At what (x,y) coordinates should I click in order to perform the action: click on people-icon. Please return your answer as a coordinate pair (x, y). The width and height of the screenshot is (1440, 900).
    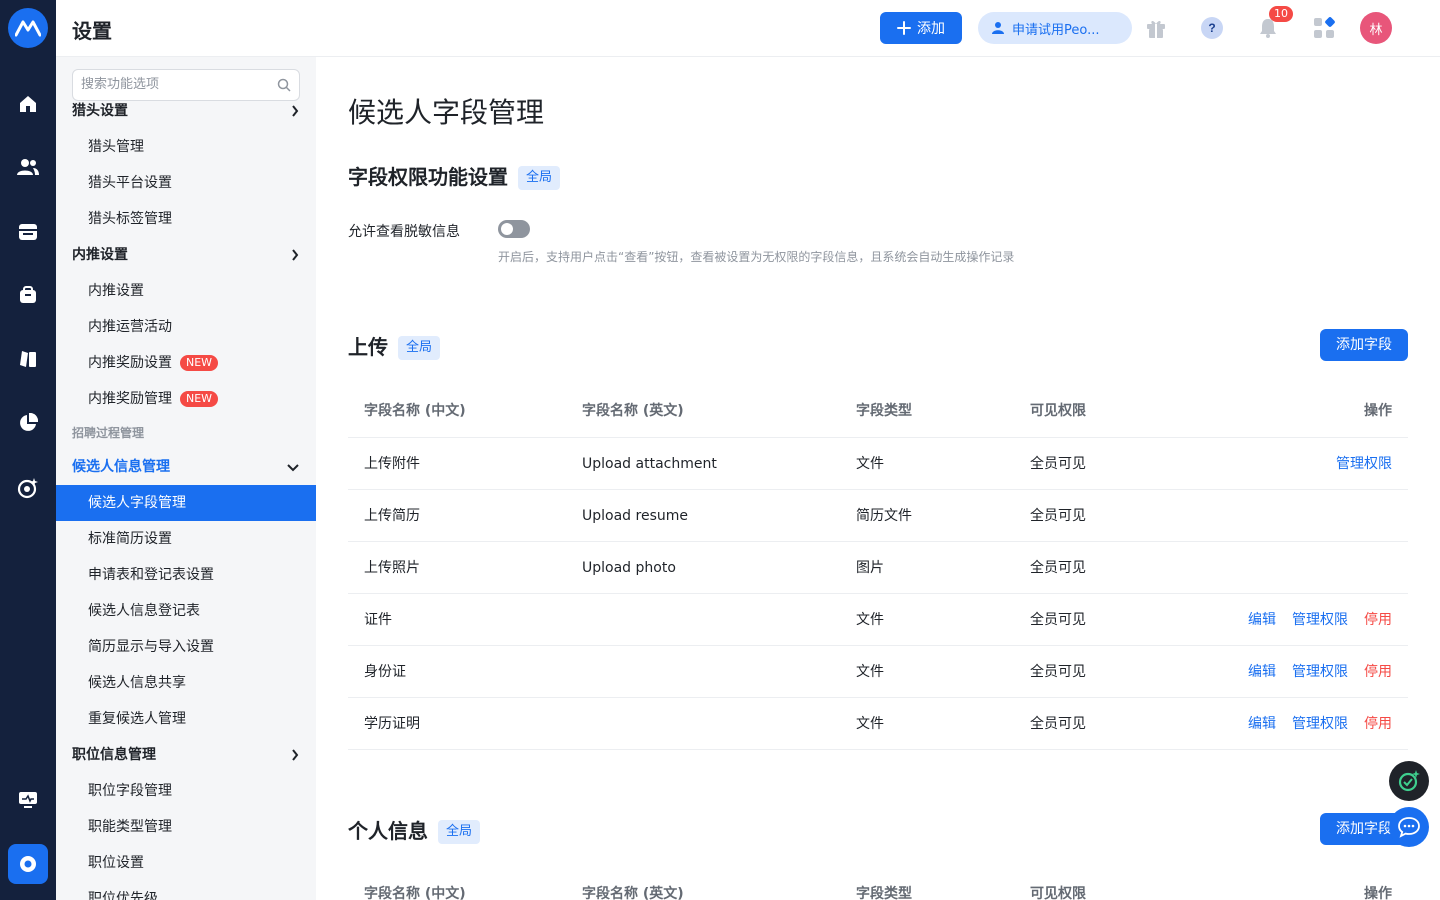
    Looking at the image, I should click on (28, 167).